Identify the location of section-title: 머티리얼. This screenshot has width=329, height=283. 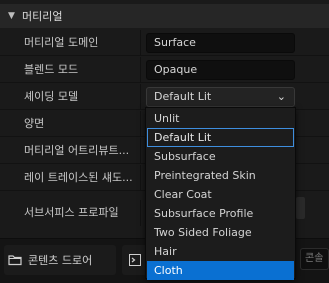
(42, 16).